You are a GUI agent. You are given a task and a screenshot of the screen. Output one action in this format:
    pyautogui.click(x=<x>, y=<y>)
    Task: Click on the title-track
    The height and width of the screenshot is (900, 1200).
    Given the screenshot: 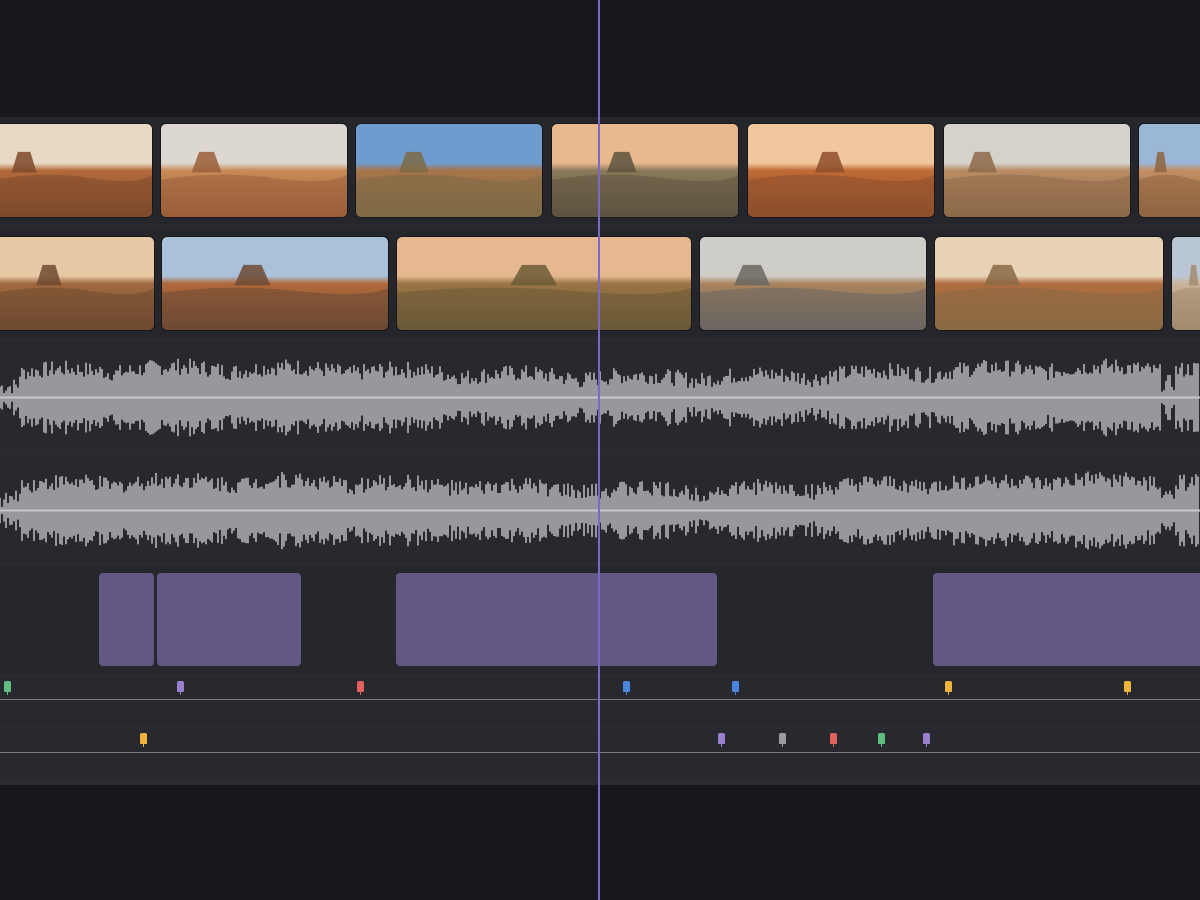 What is the action you would take?
    pyautogui.click(x=600, y=620)
    